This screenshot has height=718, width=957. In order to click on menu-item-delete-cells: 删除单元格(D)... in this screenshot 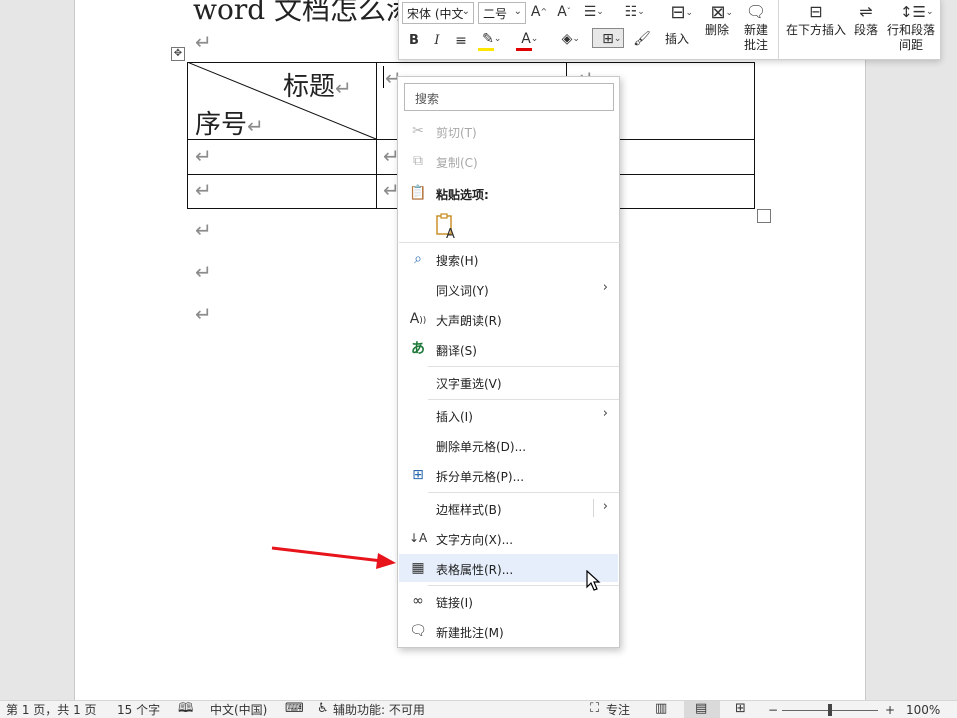, I will do `click(508, 445)`.